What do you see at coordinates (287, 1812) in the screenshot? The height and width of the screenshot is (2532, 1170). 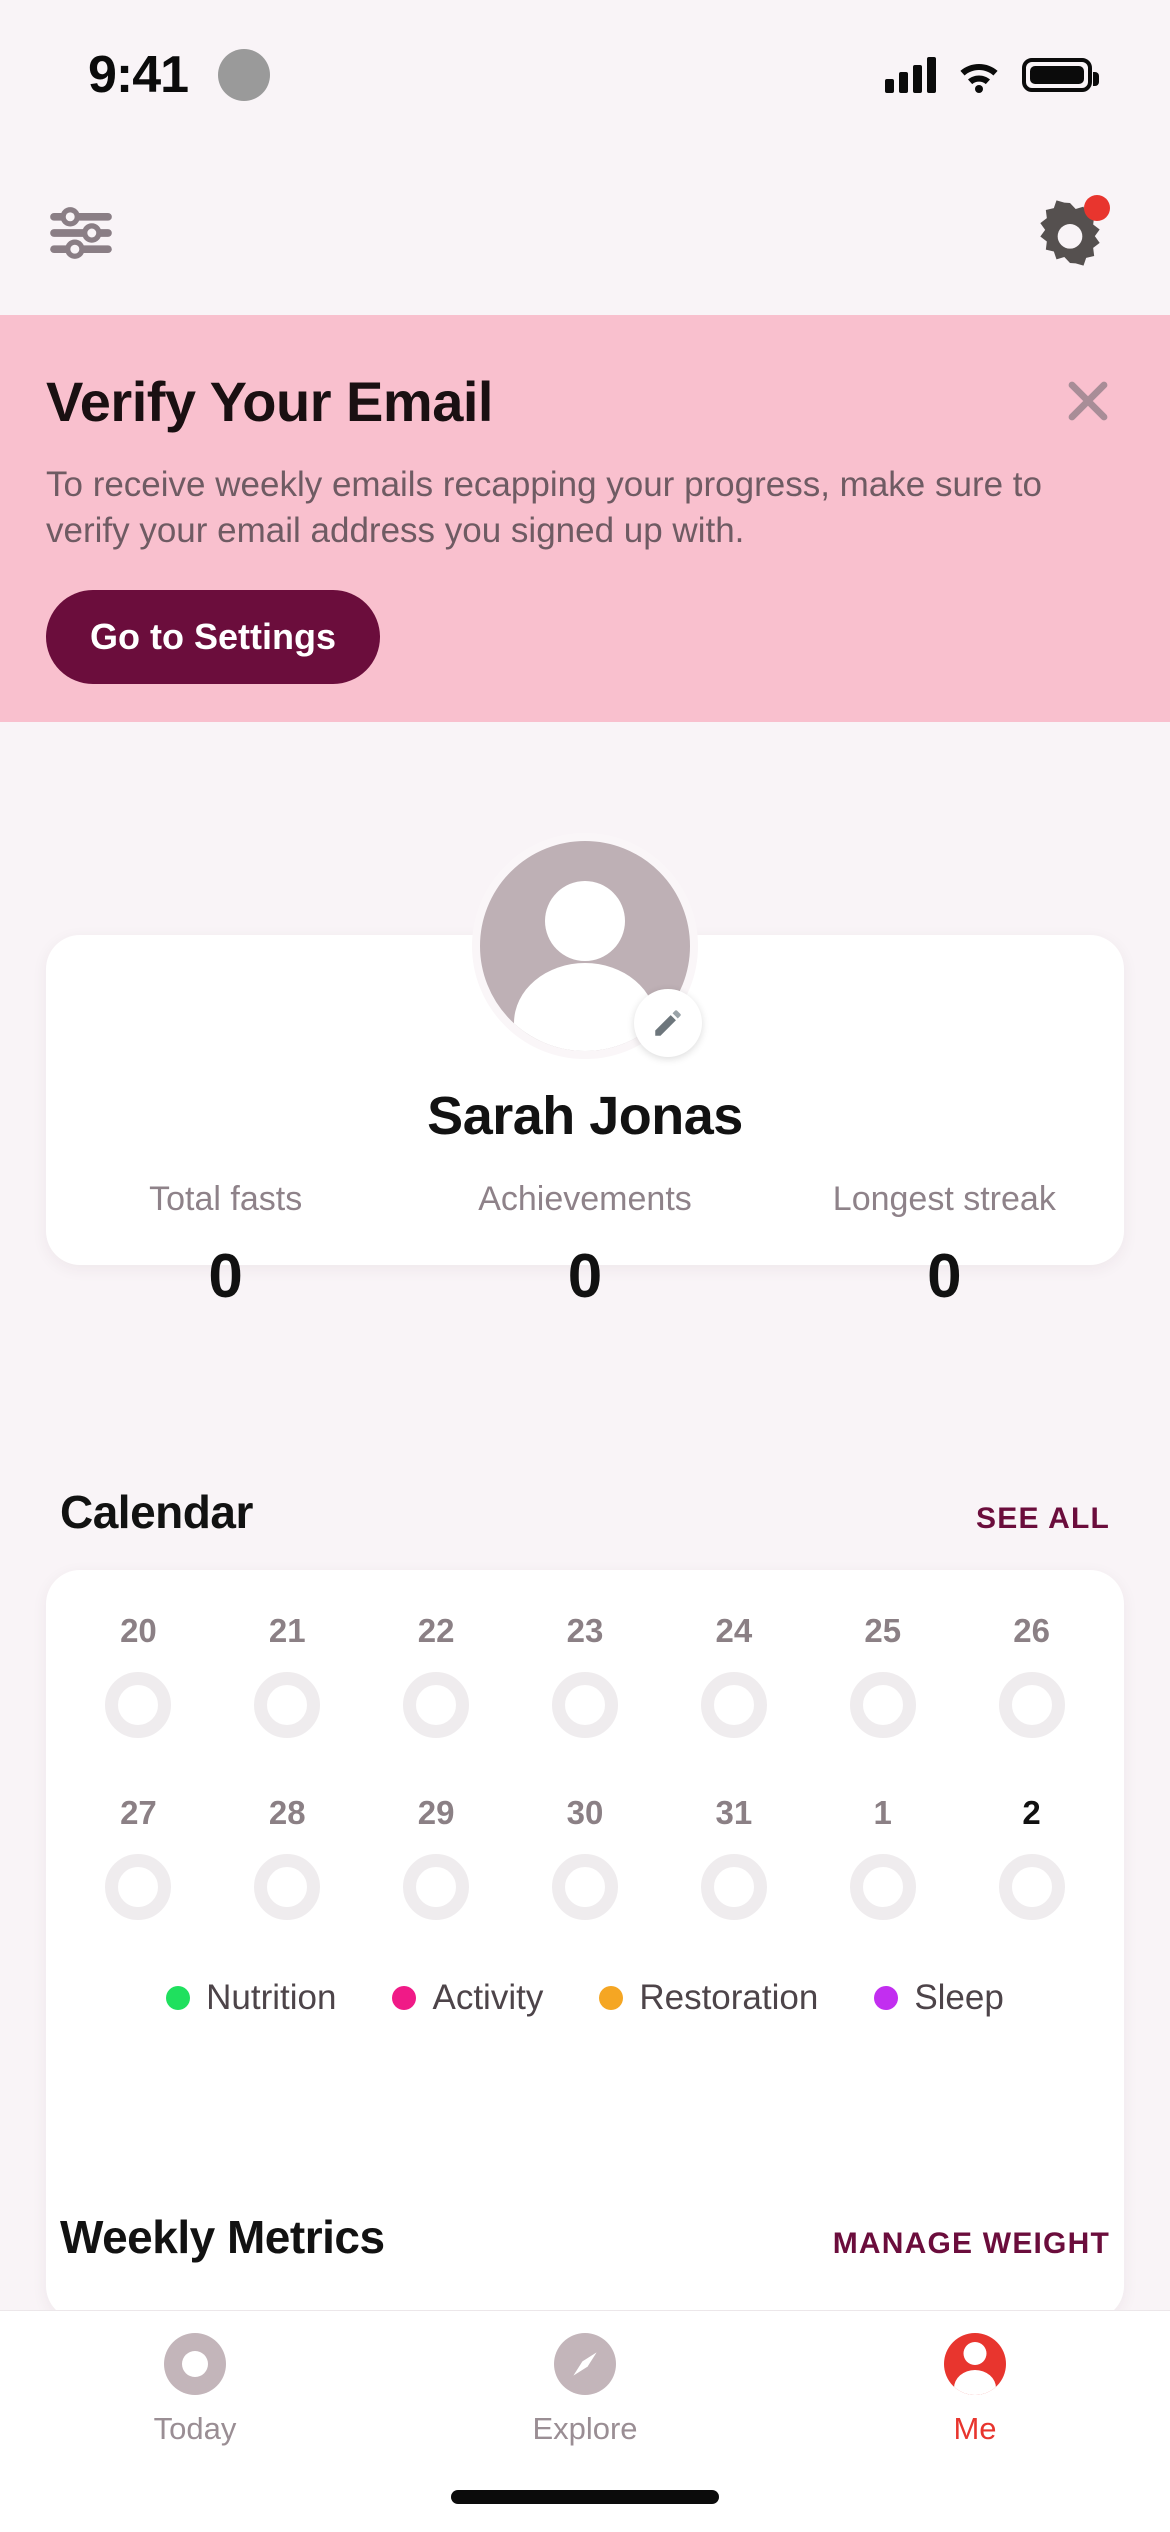 I see `calendar-day-number: 28` at bounding box center [287, 1812].